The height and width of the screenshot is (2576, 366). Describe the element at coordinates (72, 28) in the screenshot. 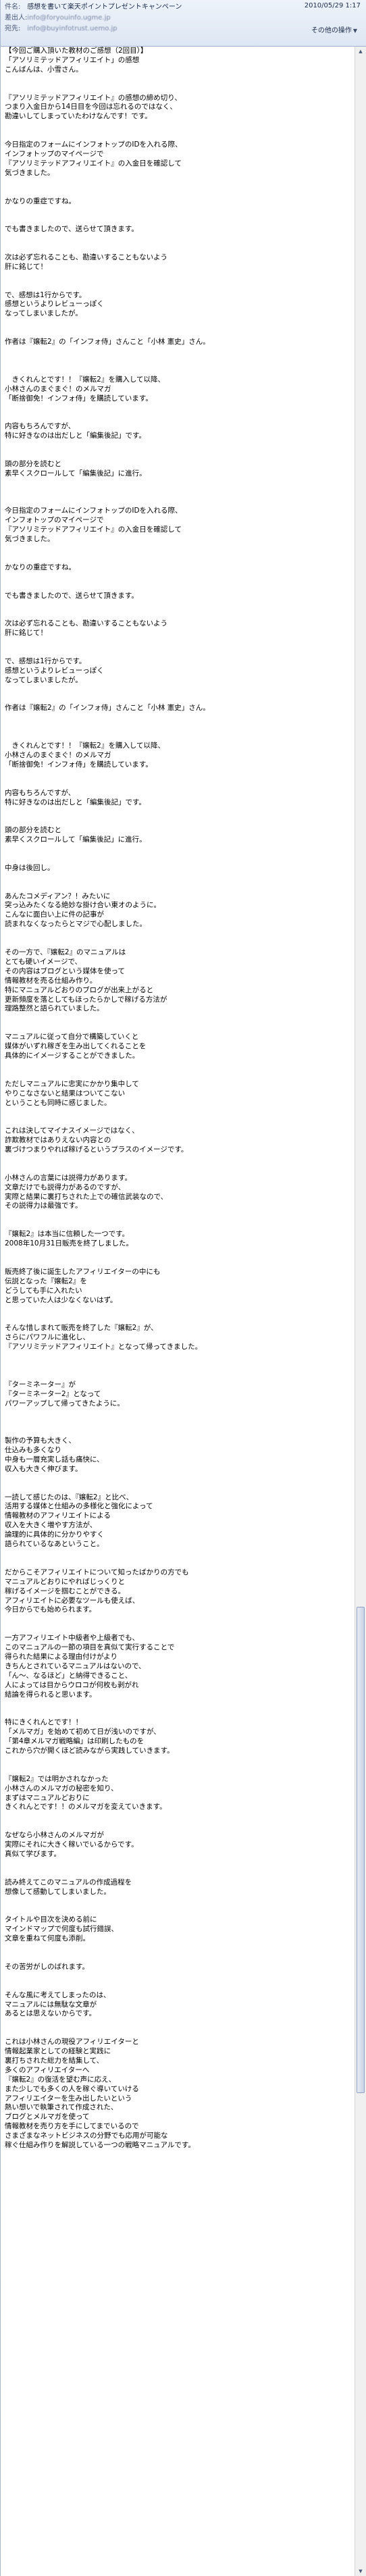

I see `mail-recipient: info@buyinfotrust.uemo.jp` at that location.